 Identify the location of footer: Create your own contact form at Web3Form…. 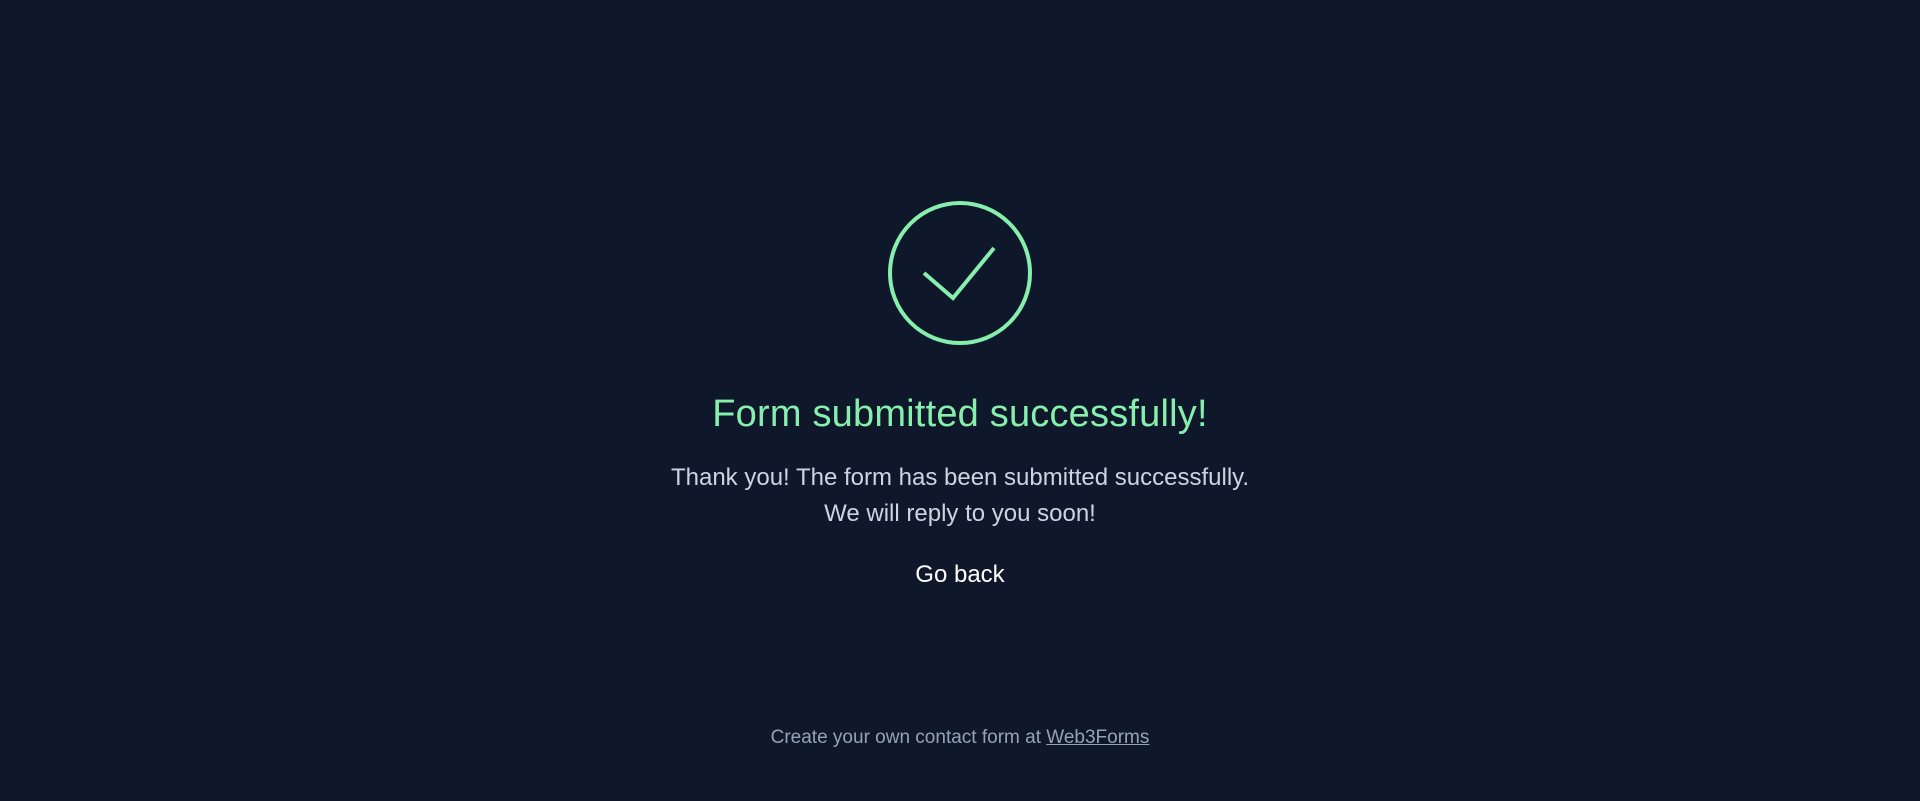
(960, 738).